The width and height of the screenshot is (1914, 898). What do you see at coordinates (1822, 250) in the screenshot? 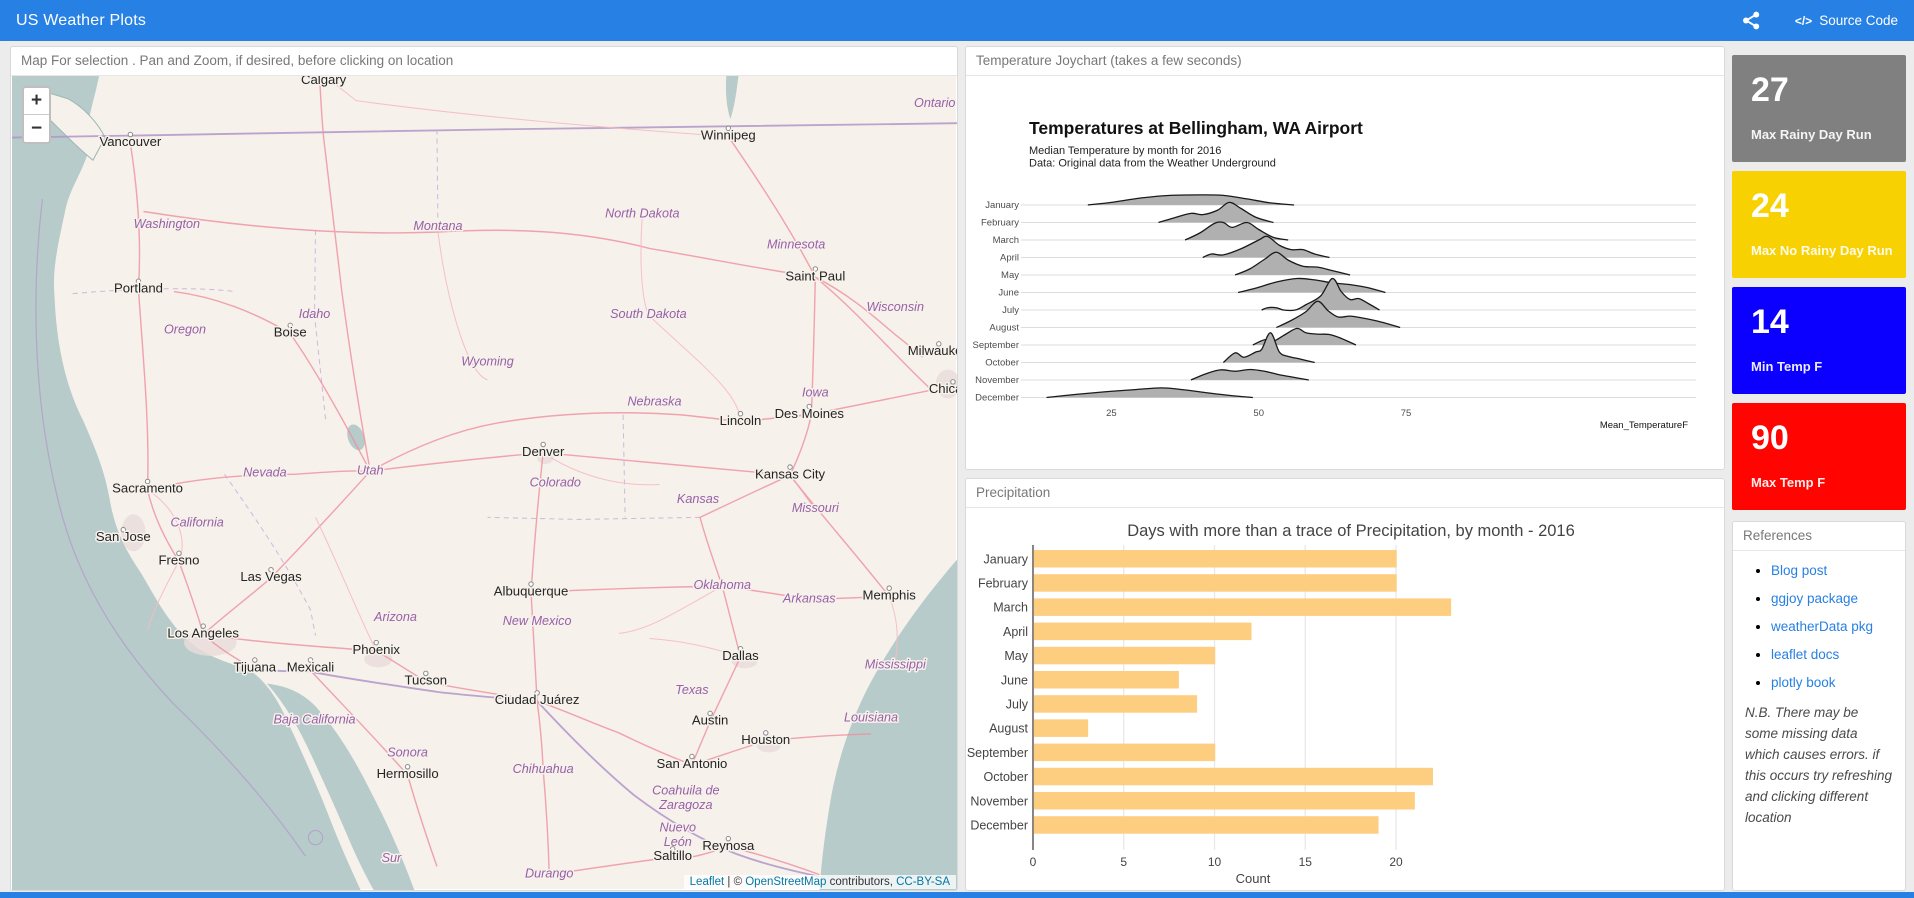
I see `value-box-label: Max No Rainy Day Run` at bounding box center [1822, 250].